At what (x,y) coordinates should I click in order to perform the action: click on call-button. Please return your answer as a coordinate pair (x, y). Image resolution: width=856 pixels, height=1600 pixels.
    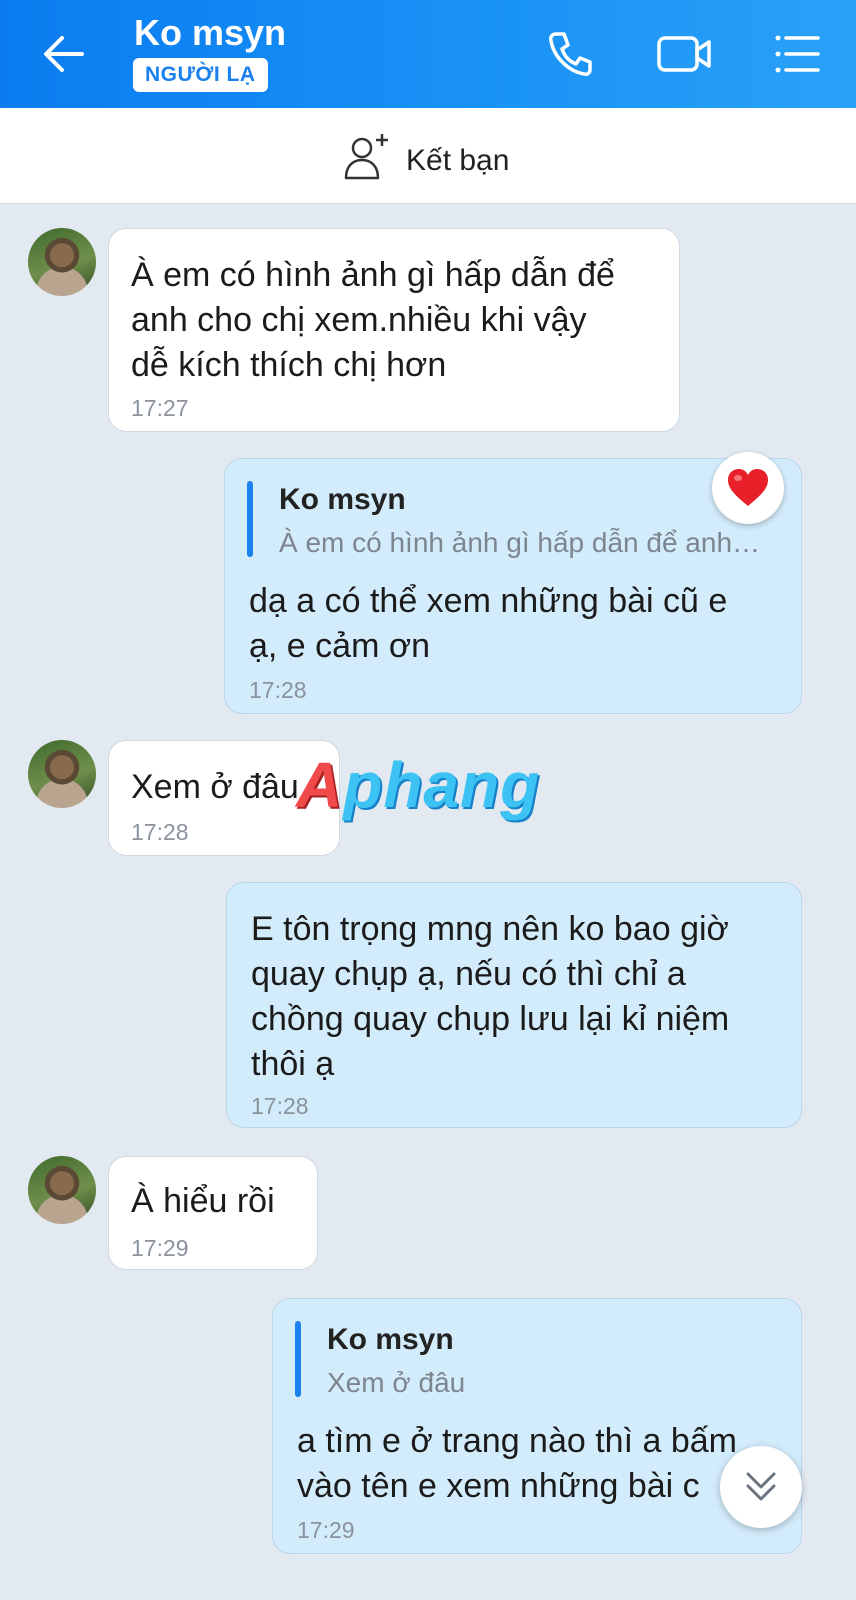
    Looking at the image, I should click on (570, 54).